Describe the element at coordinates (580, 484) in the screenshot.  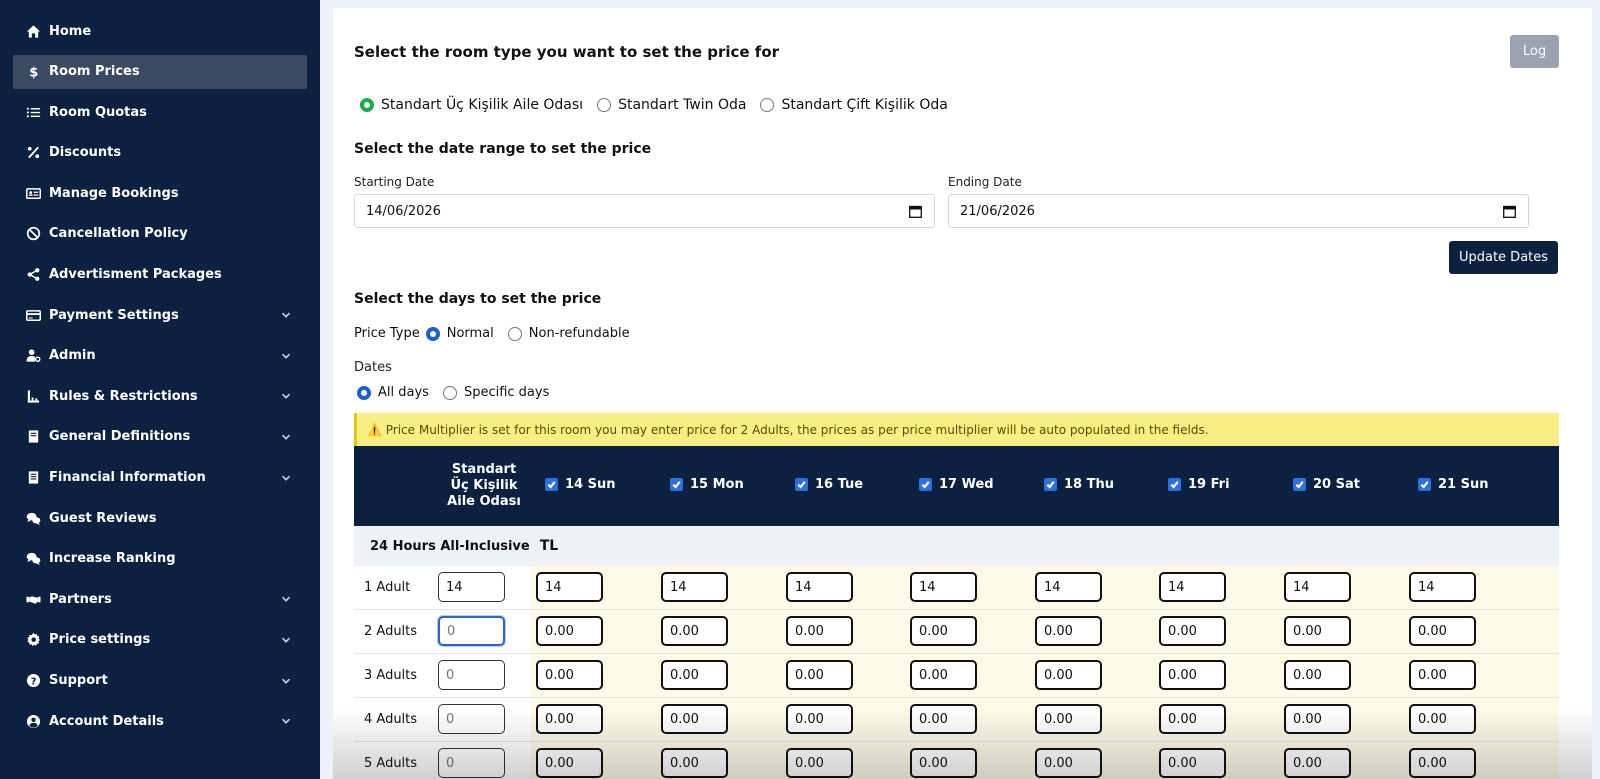
I see `day-column-header: 14 Sun` at that location.